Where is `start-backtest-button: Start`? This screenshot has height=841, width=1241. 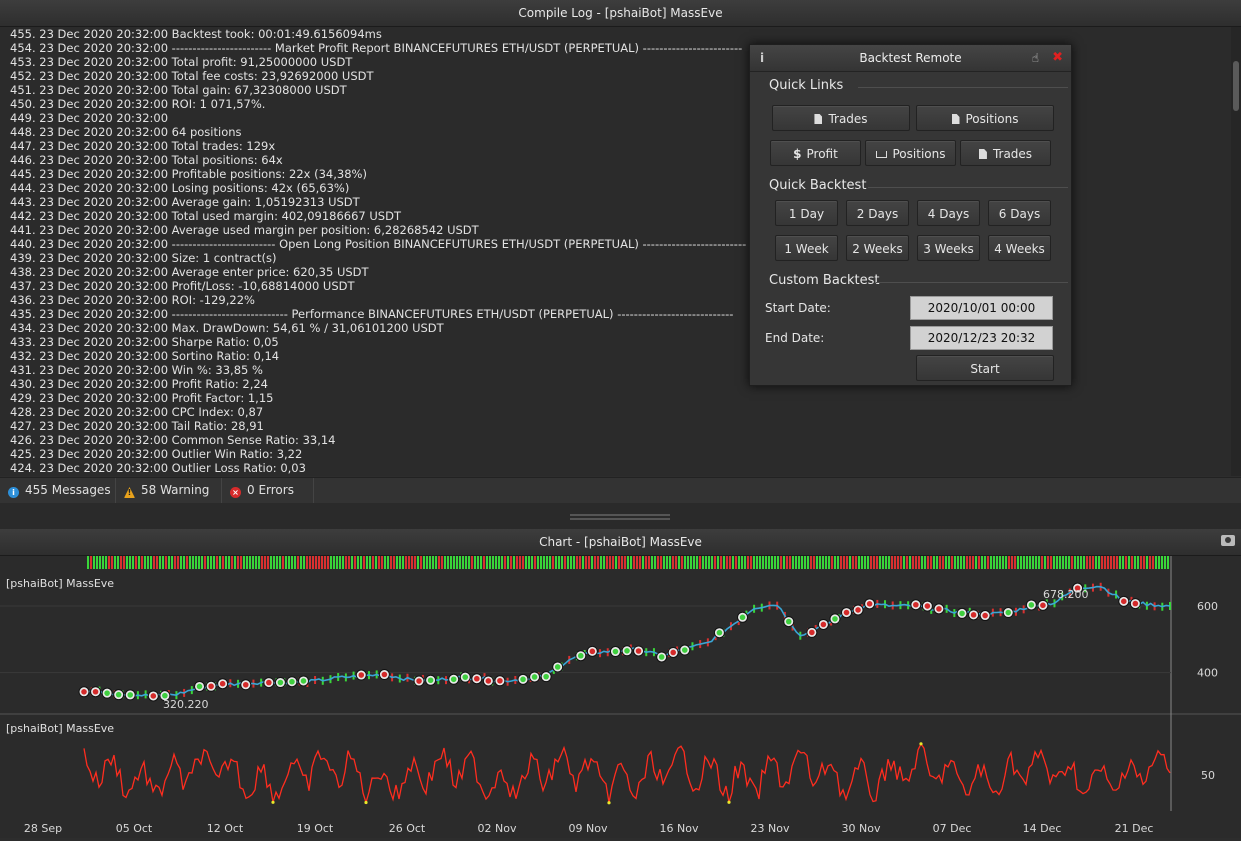 start-backtest-button: Start is located at coordinates (985, 368).